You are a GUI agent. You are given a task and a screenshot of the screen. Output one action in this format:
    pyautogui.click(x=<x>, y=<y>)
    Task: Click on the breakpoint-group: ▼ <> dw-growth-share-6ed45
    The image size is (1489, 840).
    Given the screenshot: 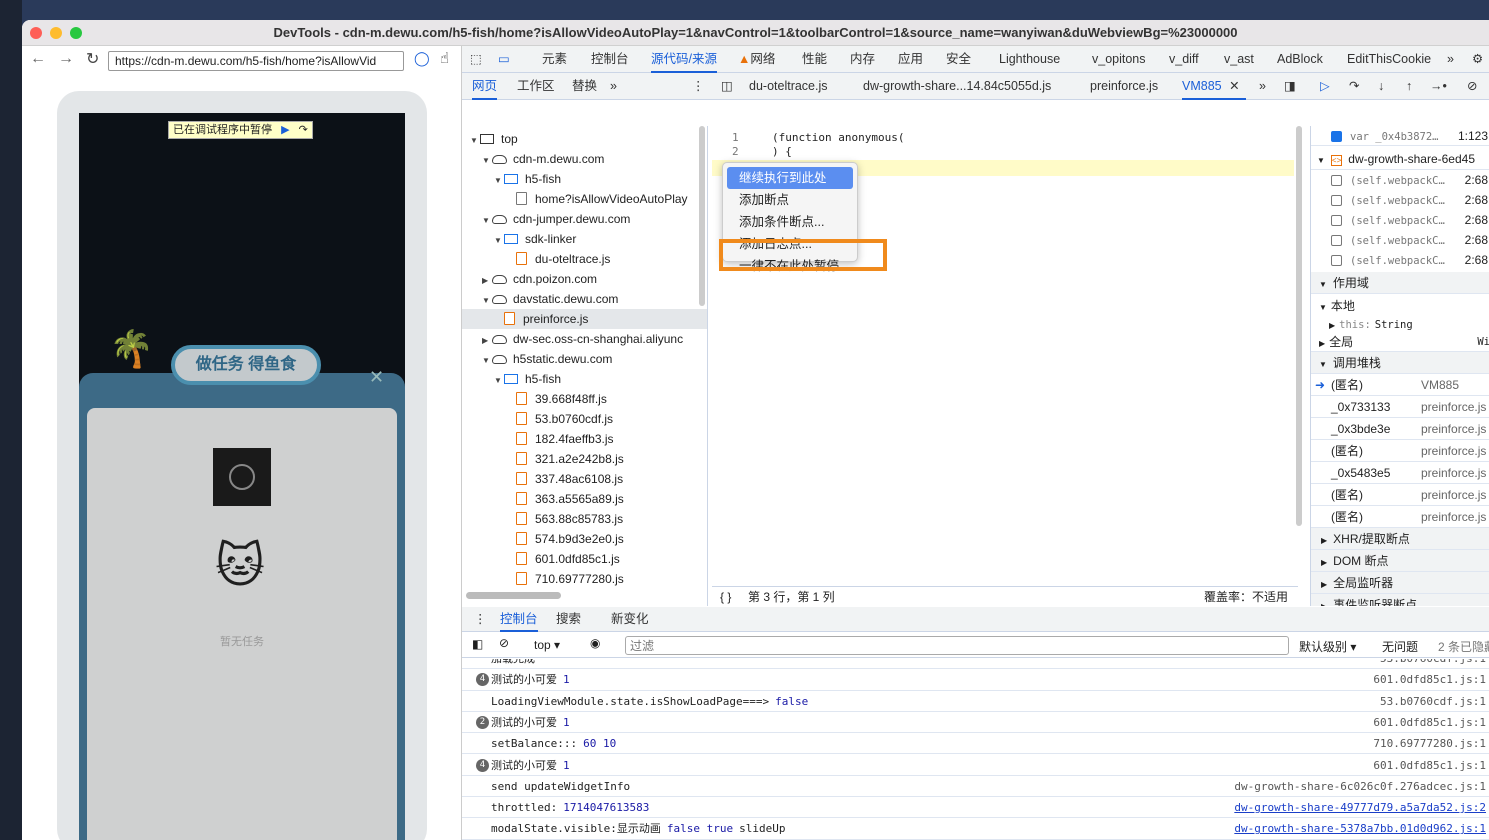 What is the action you would take?
    pyautogui.click(x=1400, y=159)
    